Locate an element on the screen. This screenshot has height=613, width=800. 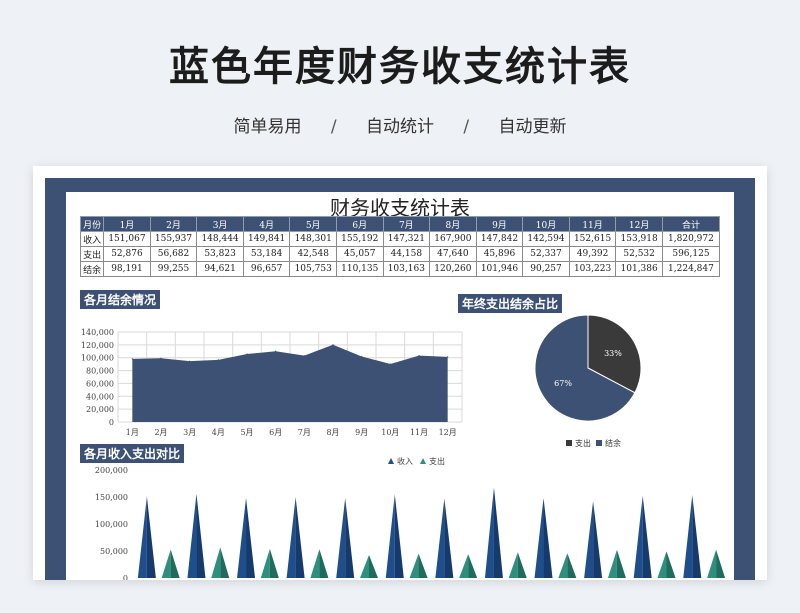
bar-y-tick-label: 50,000 is located at coordinates (114, 551).